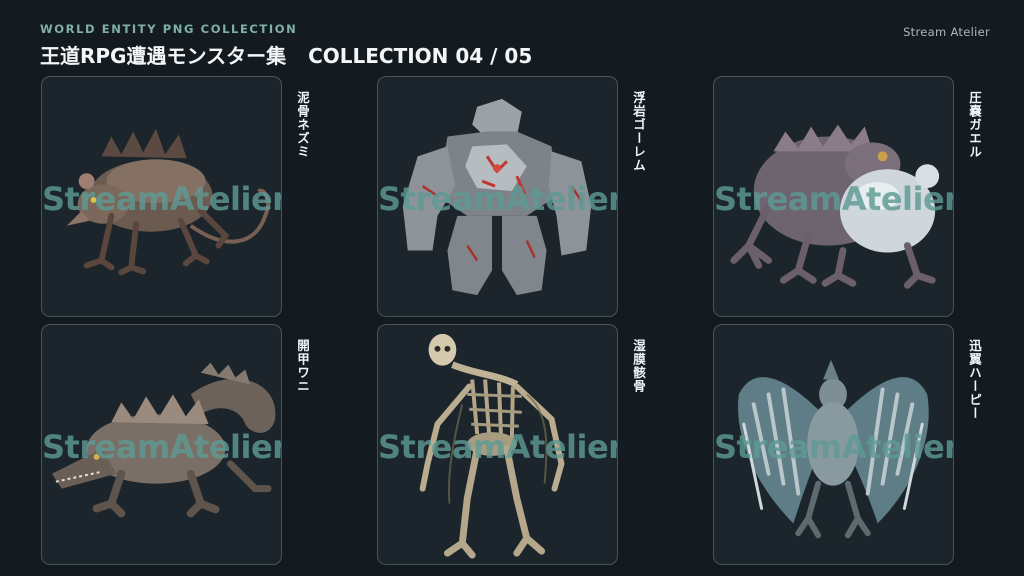 The height and width of the screenshot is (576, 1024). Describe the element at coordinates (974, 125) in the screenshot. I see `card-label-frog: 圧嚢ガエル` at that location.